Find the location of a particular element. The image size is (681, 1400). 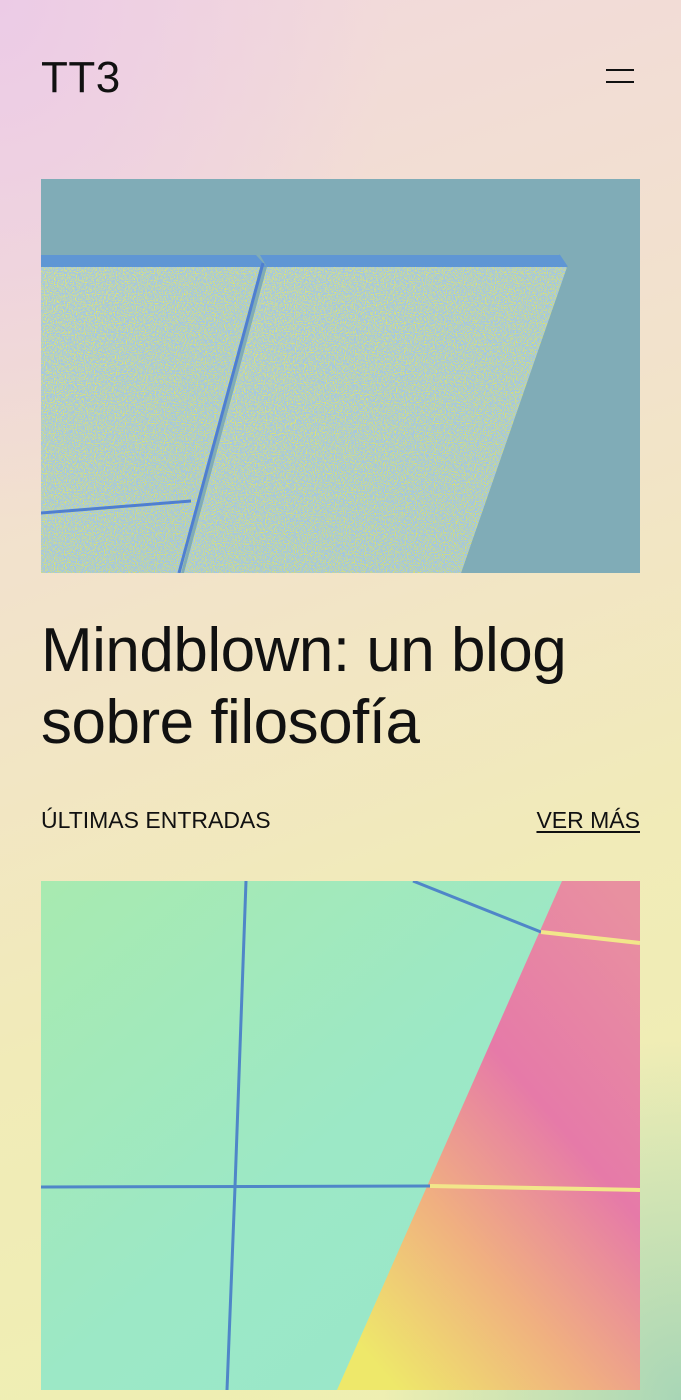

menu-icon-bar-top is located at coordinates (620, 70).